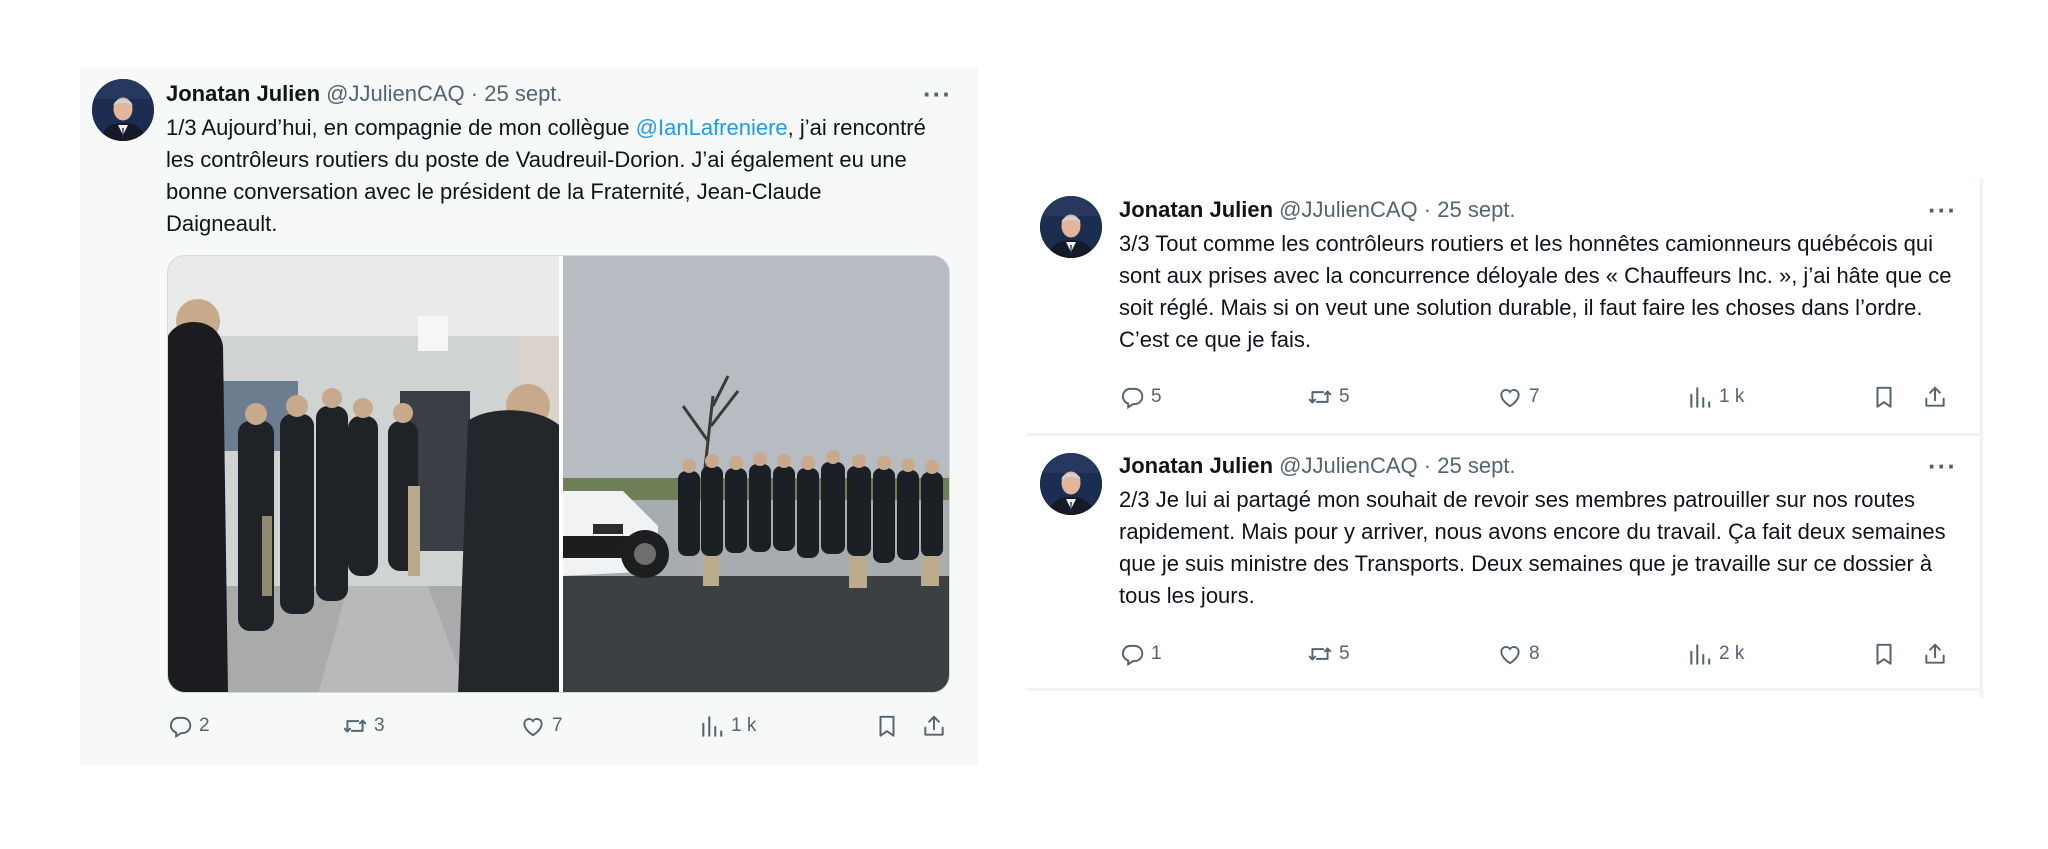 The image size is (2048, 849). I want to click on photo-indoor, so click(363, 474).